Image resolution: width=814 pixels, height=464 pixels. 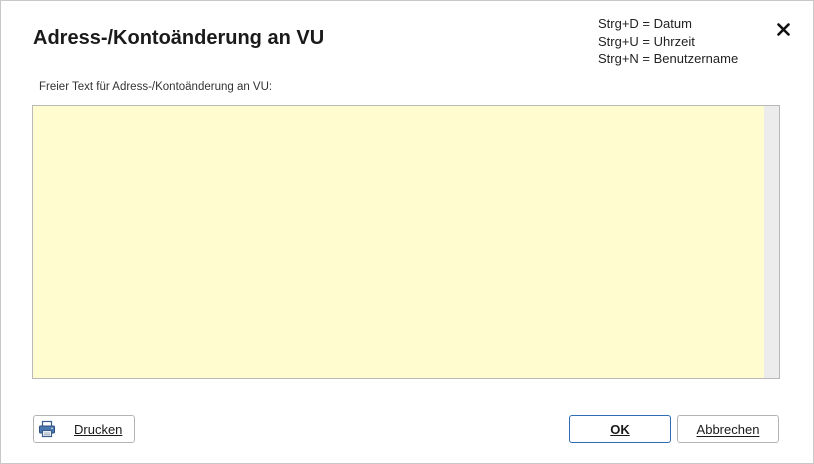 I want to click on vertical-scrollbar, so click(x=771, y=242).